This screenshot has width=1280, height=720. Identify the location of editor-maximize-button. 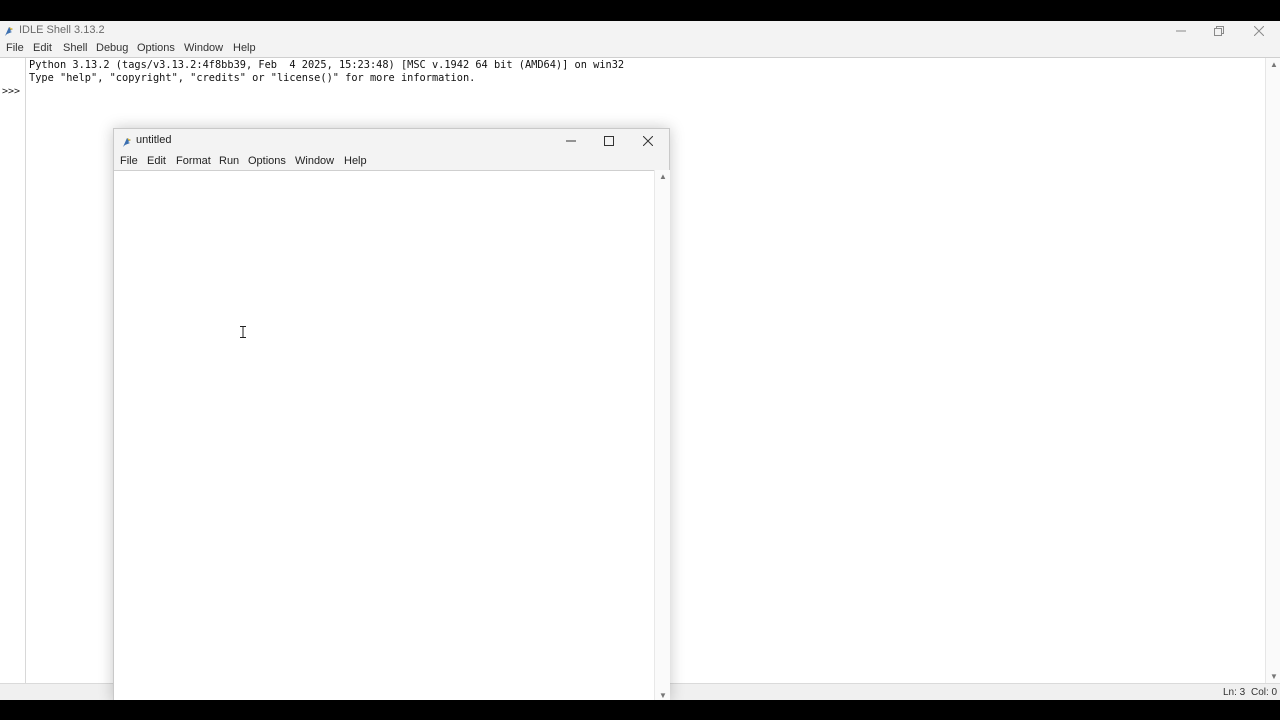
(609, 140).